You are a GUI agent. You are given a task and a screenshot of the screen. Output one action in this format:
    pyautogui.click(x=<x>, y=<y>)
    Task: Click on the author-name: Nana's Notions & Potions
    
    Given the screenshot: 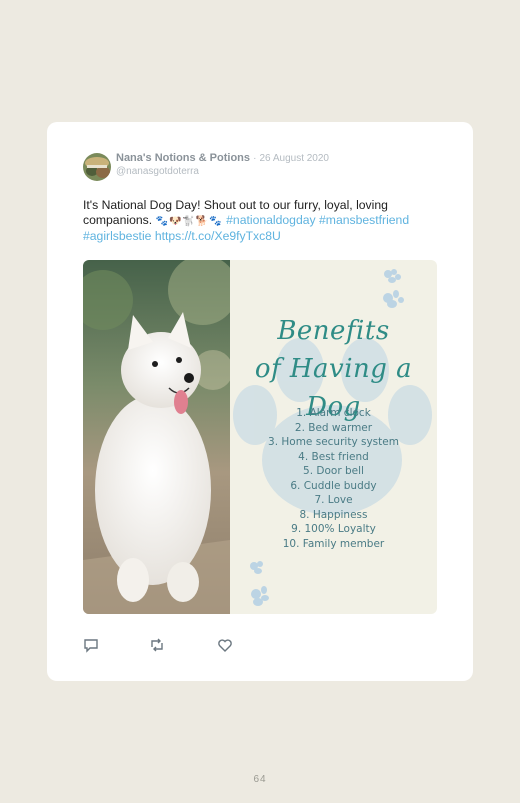 What is the action you would take?
    pyautogui.click(x=183, y=158)
    